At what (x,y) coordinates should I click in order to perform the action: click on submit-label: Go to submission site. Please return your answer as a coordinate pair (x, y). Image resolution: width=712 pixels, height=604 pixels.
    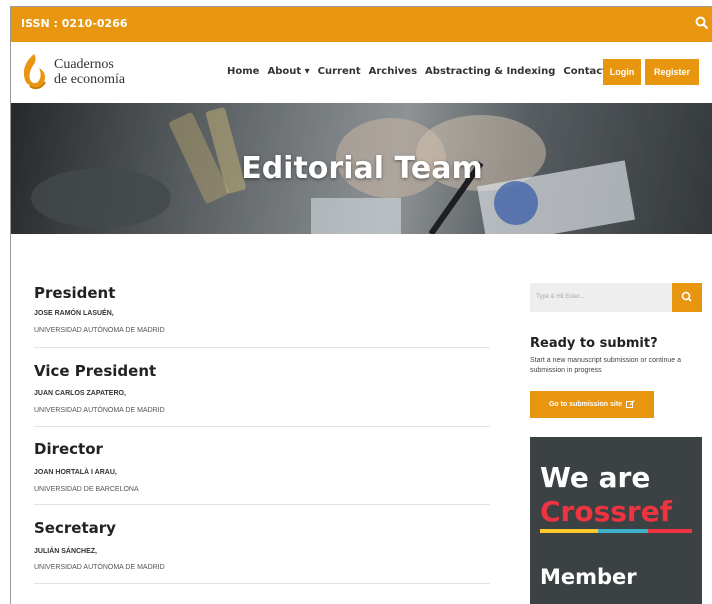
    Looking at the image, I should click on (585, 404).